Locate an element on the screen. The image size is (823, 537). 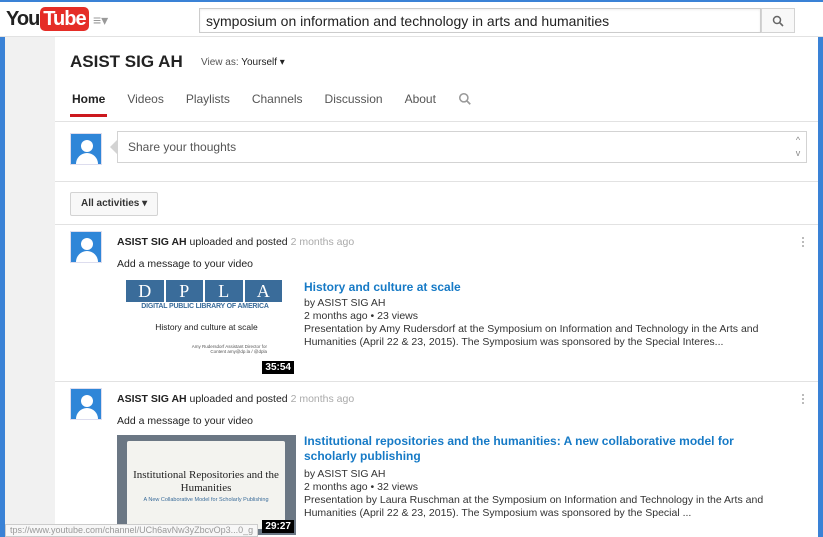
logo-tube: Tube is located at coordinates (64, 19).